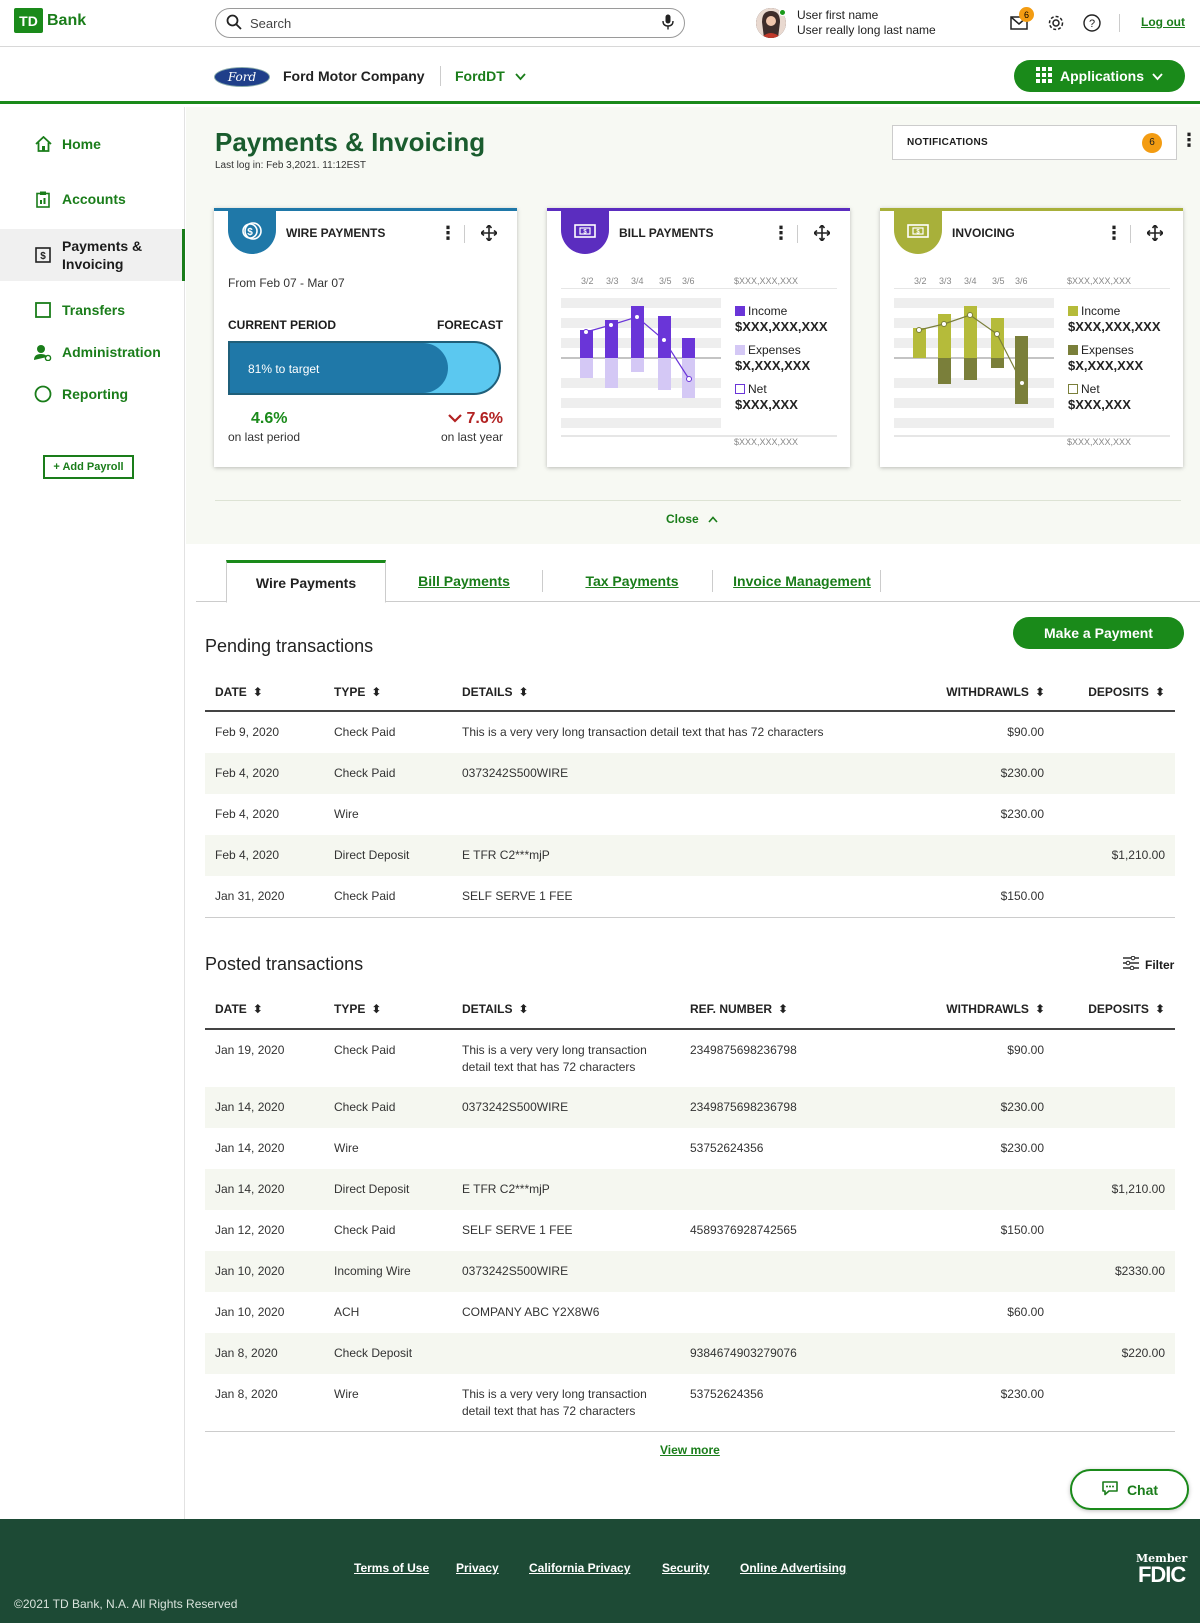 The image size is (1200, 1623). What do you see at coordinates (372, 1271) in the screenshot?
I see `type-cell: Incoming Wire` at bounding box center [372, 1271].